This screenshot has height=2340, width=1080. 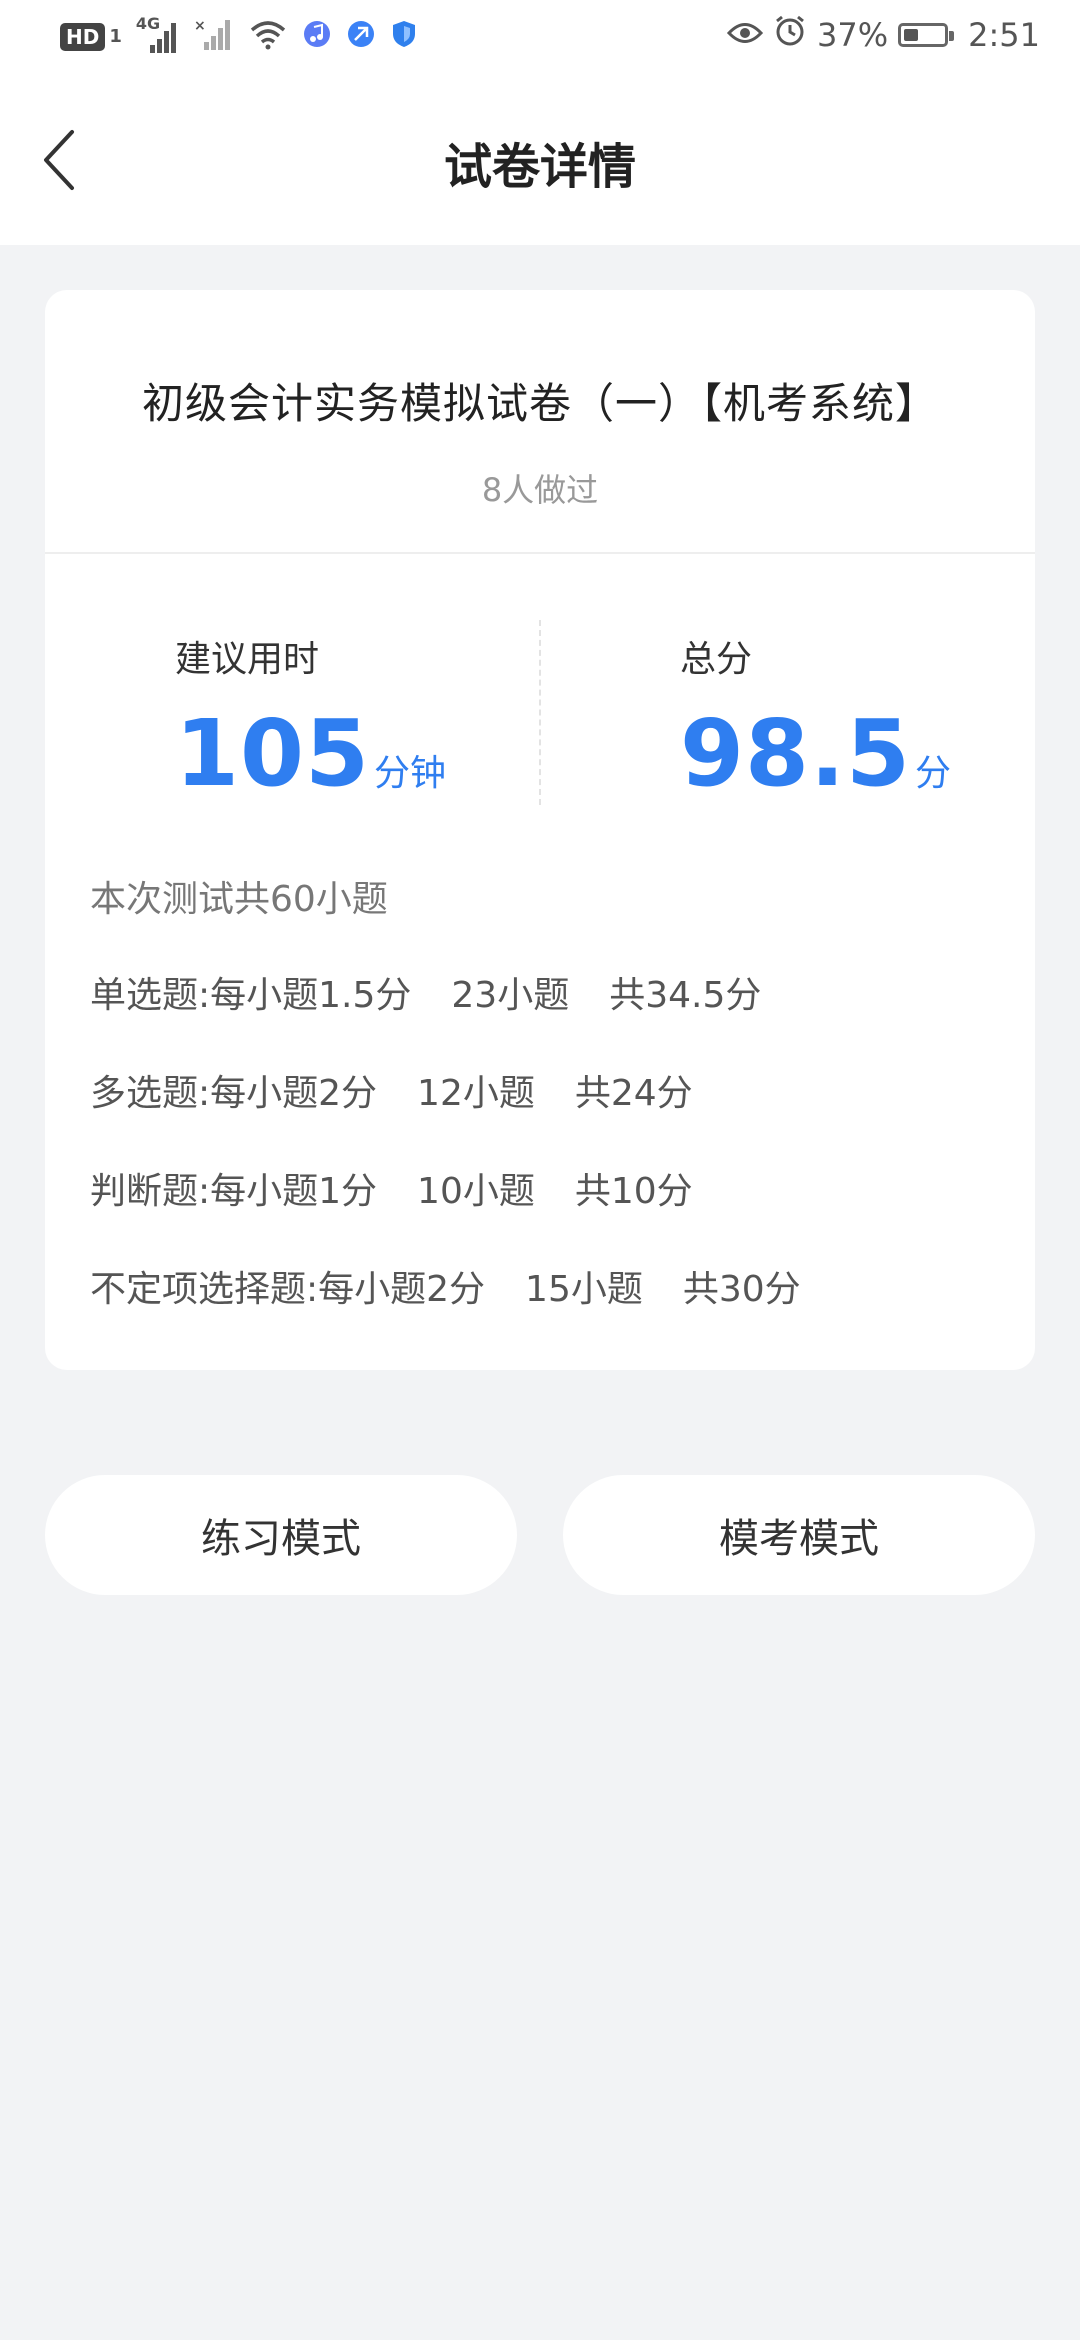 What do you see at coordinates (247, 659) in the screenshot?
I see `suggested-time-label: 建议用时` at bounding box center [247, 659].